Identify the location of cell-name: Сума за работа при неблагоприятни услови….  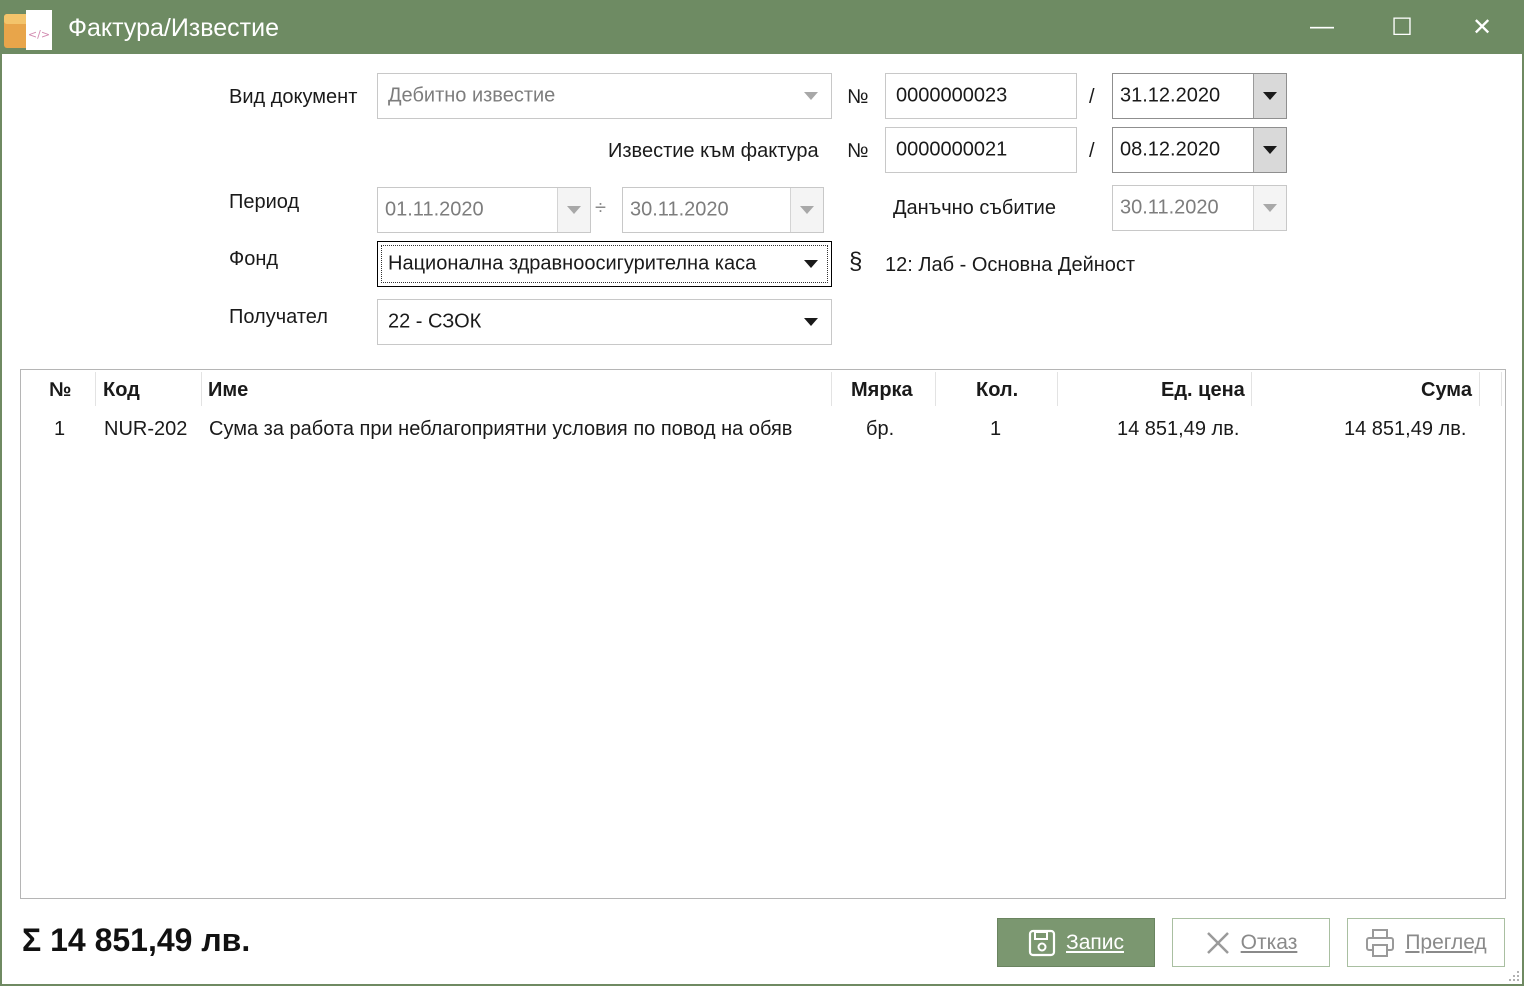
(501, 429).